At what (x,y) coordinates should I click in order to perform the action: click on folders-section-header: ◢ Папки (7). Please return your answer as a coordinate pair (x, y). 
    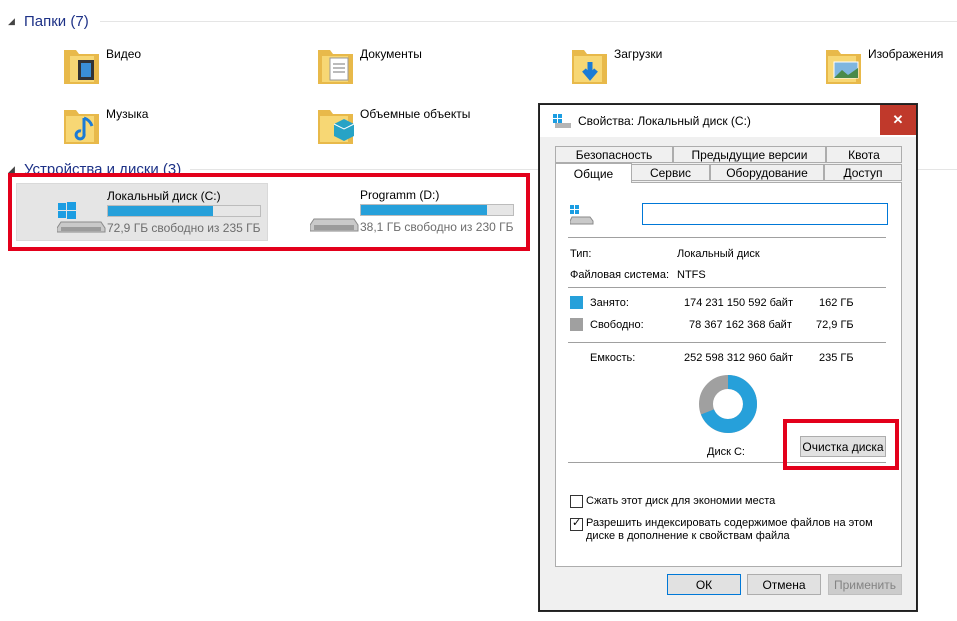
    Looking at the image, I should click on (48, 21).